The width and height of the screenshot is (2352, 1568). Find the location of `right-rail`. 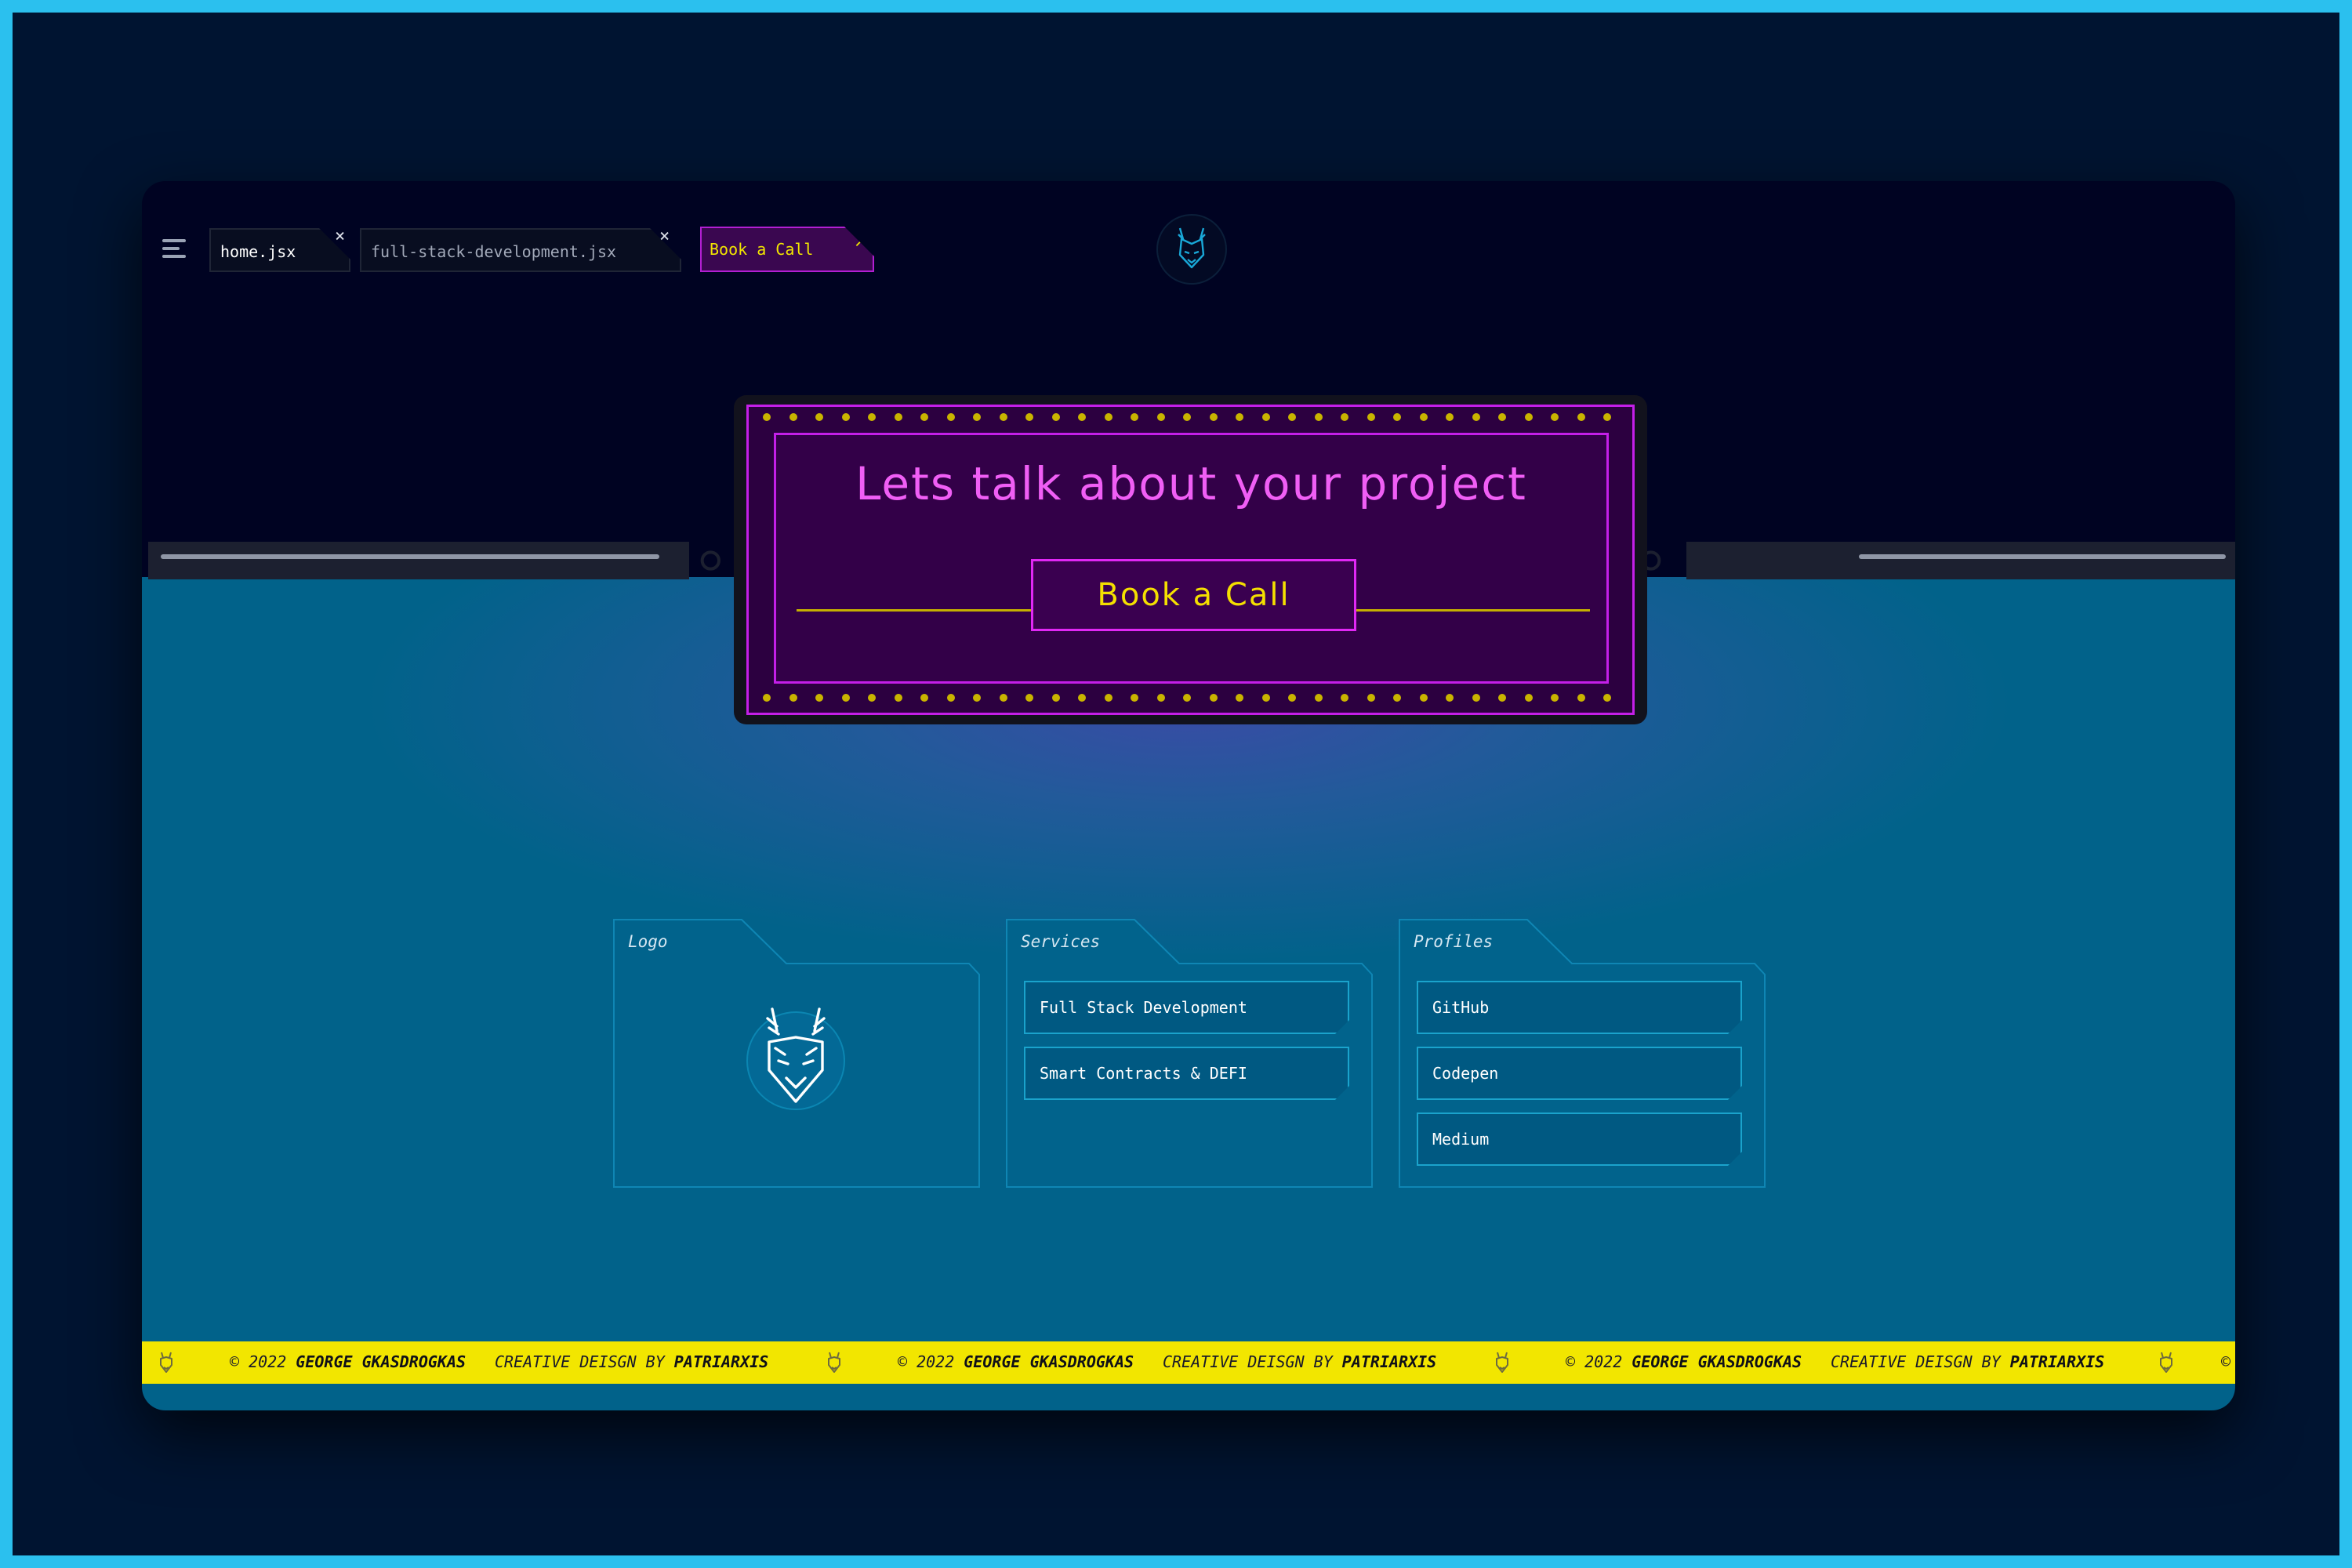

right-rail is located at coordinates (1961, 560).